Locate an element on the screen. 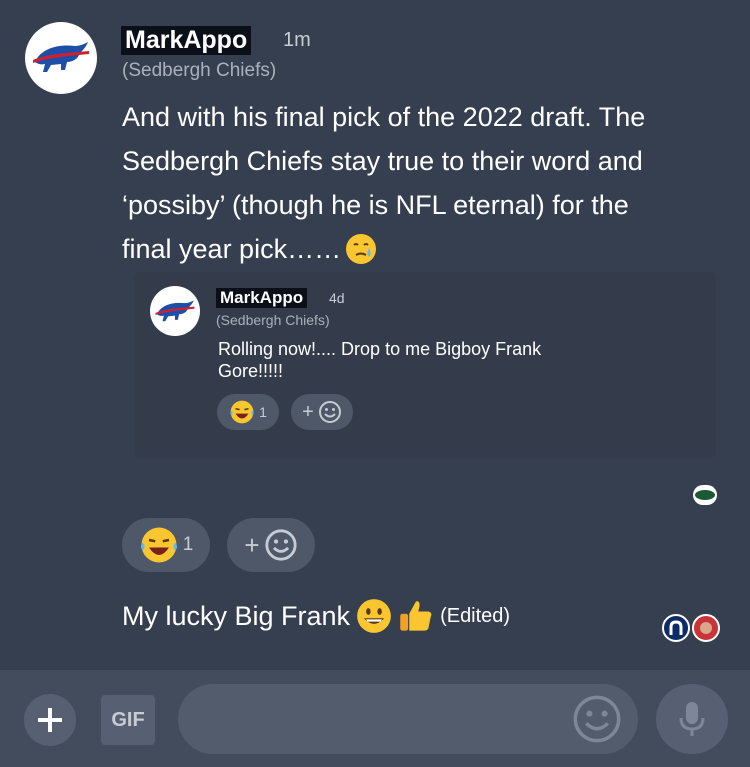  player-face-icon is located at coordinates (706, 628).